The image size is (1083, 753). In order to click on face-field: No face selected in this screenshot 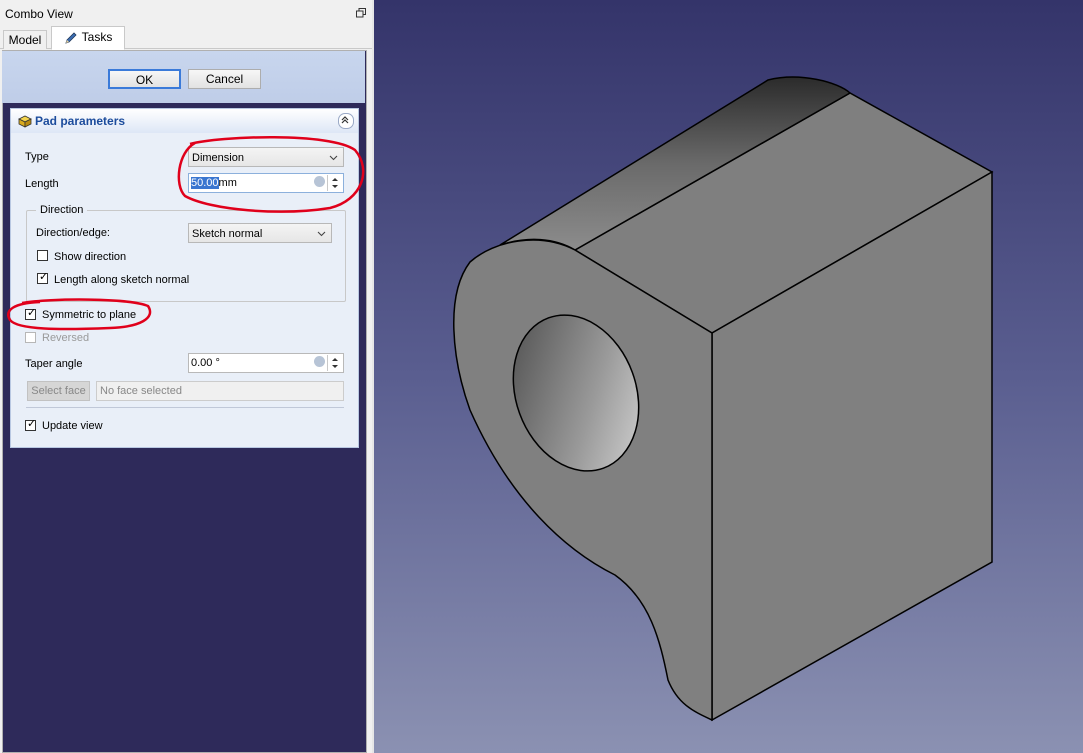, I will do `click(220, 391)`.